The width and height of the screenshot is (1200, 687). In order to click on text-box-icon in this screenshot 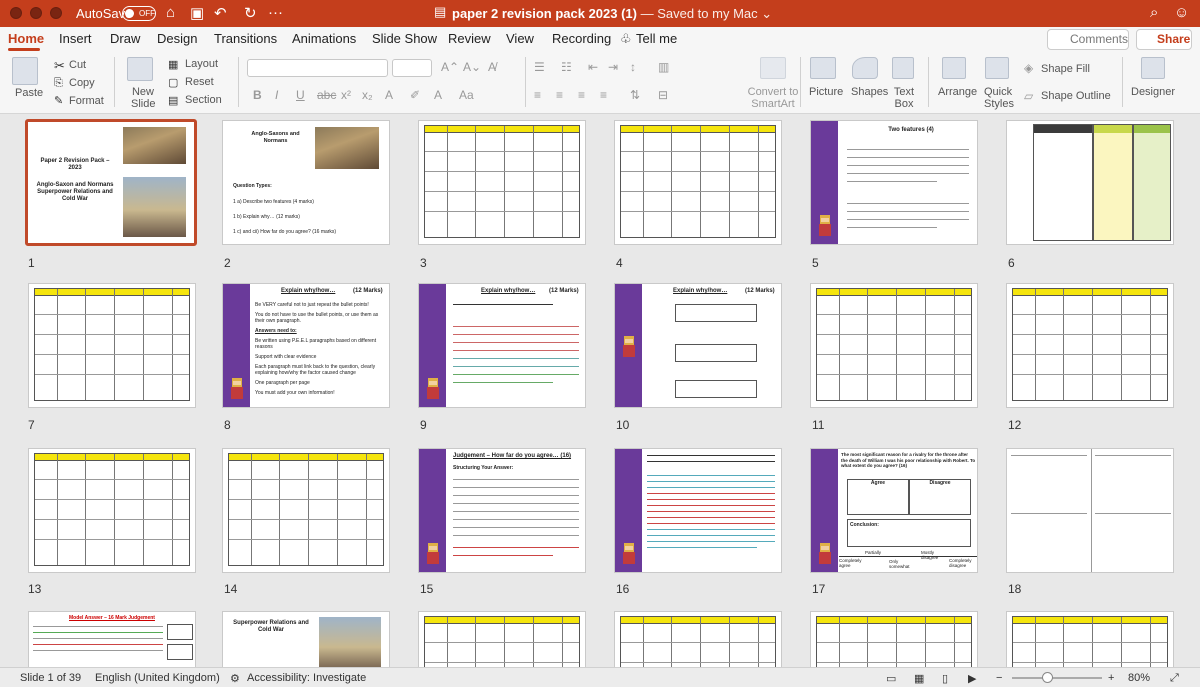, I will do `click(903, 68)`.